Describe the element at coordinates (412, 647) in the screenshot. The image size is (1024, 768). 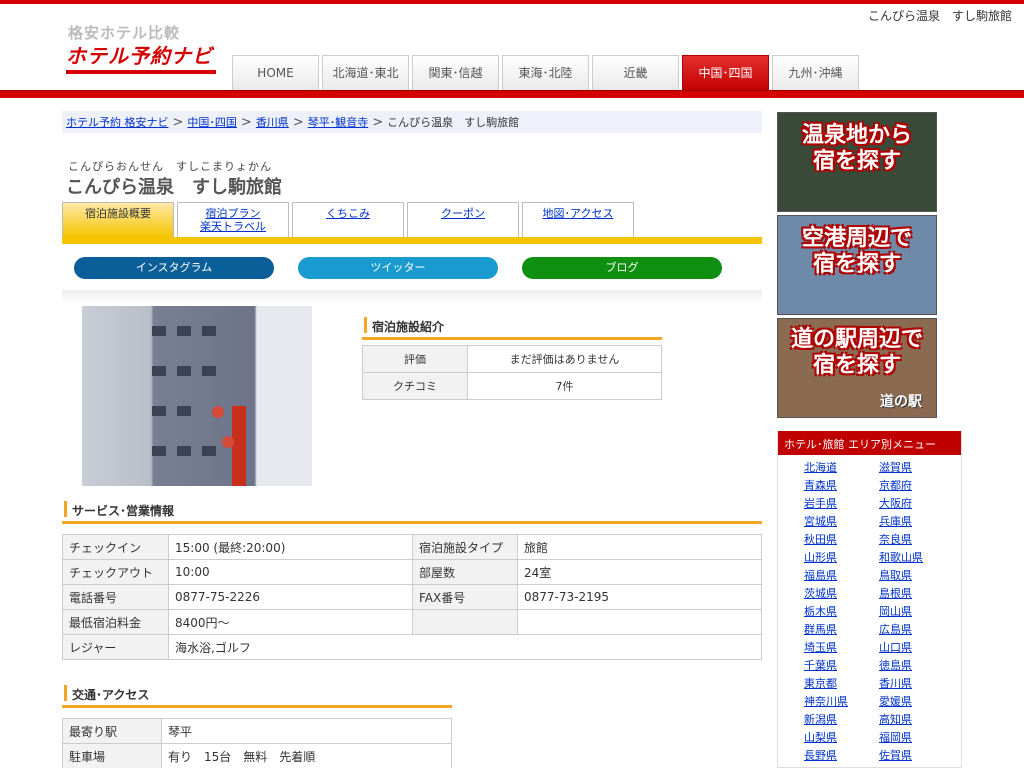
I see `table-row: レジャー 海水浴,ゴルフ` at that location.